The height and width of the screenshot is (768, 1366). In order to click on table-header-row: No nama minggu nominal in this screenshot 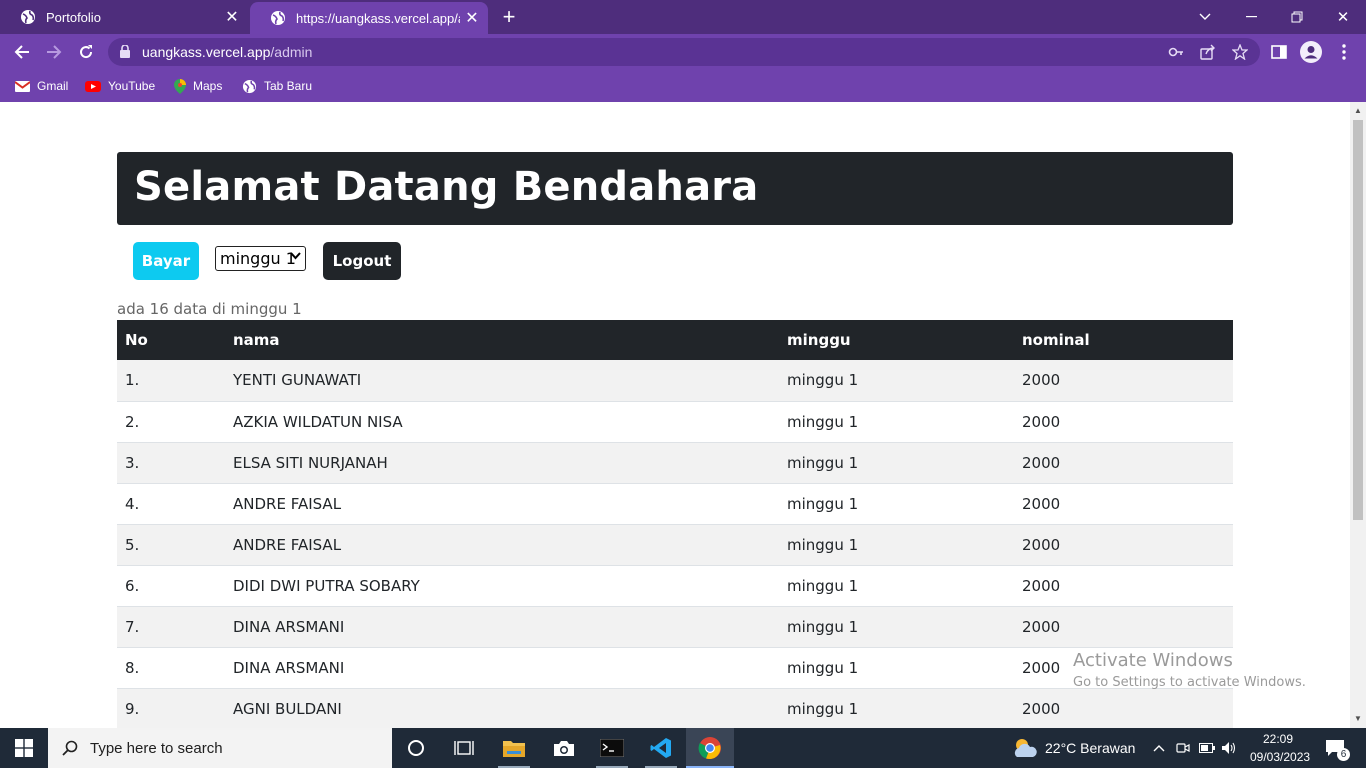, I will do `click(675, 340)`.